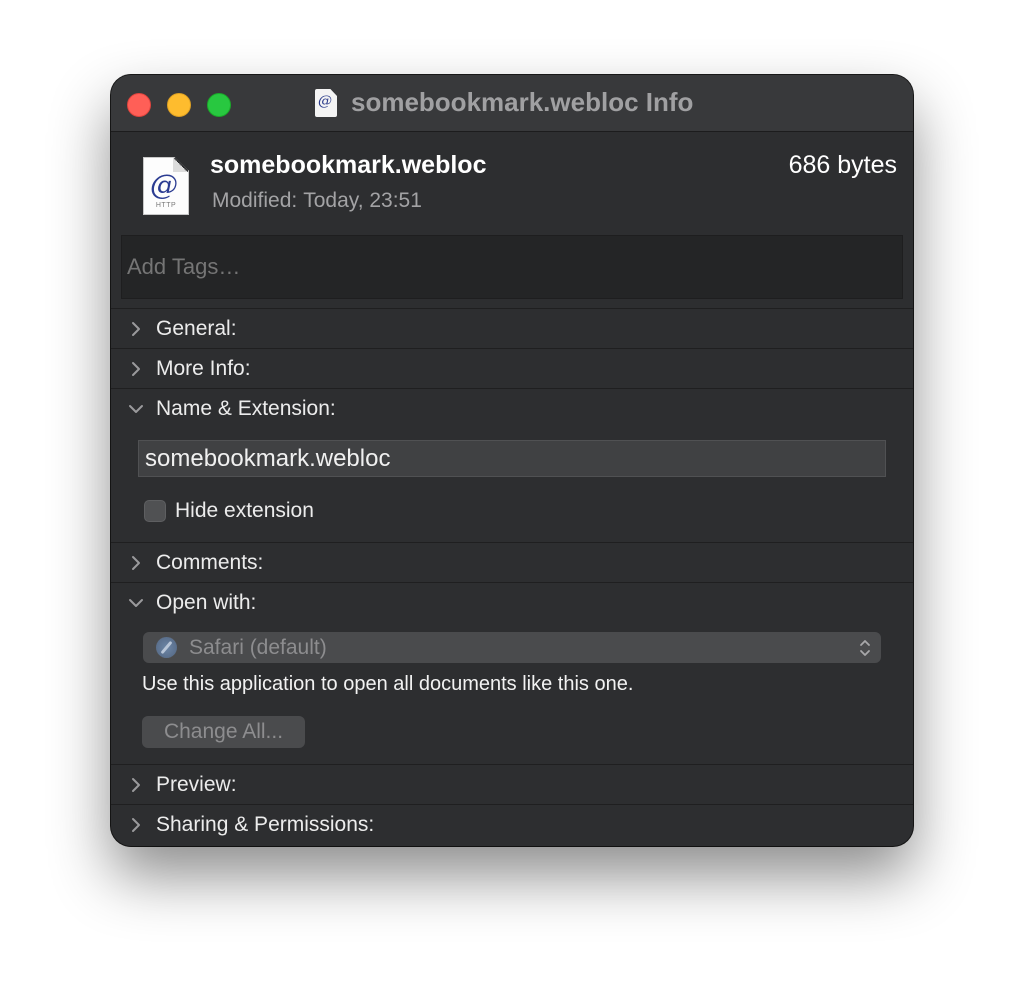  I want to click on section-label: Name & Extension:, so click(246, 408).